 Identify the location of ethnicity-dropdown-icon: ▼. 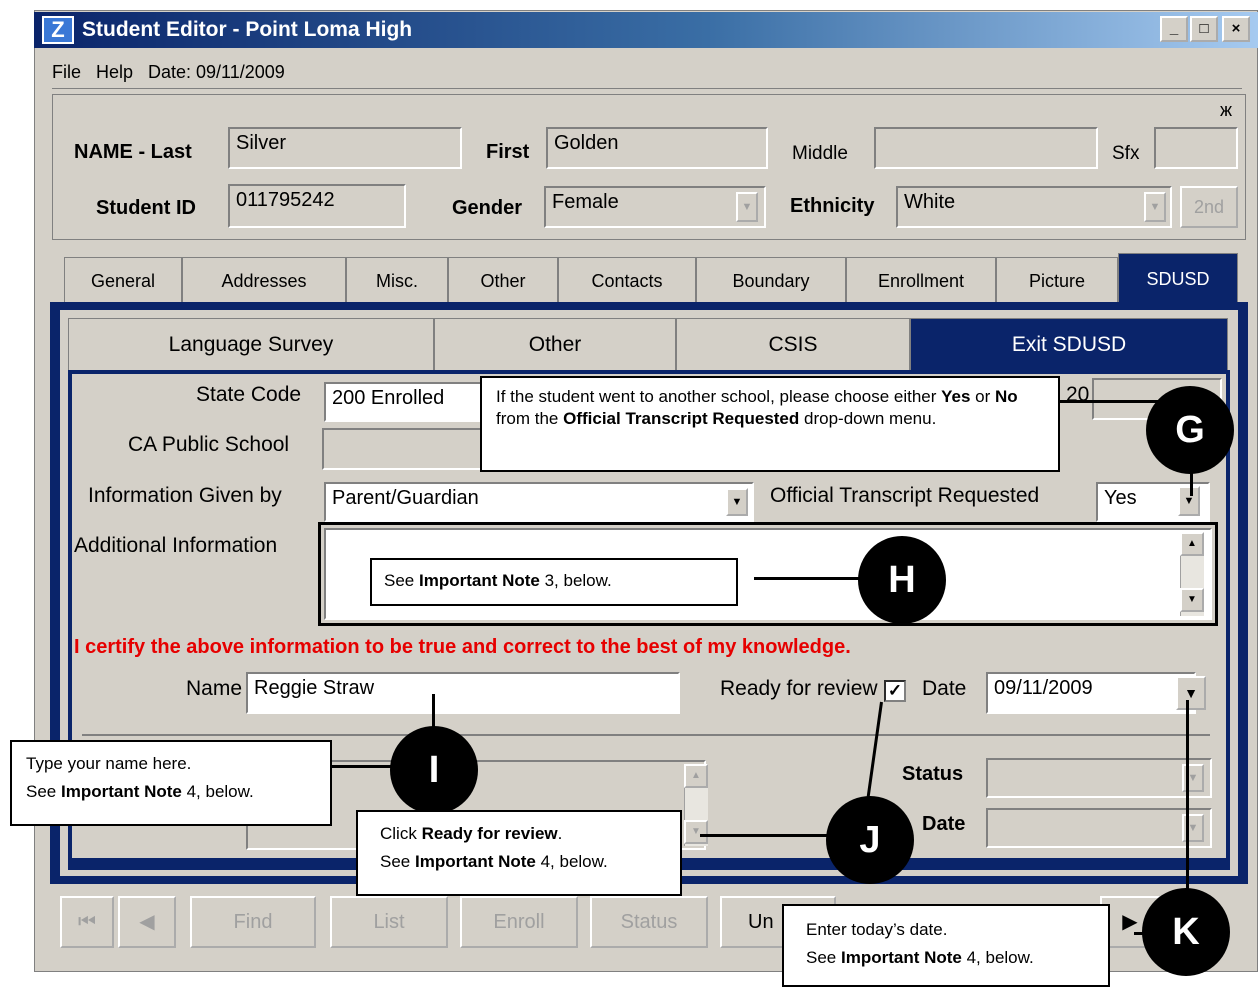
(1155, 207).